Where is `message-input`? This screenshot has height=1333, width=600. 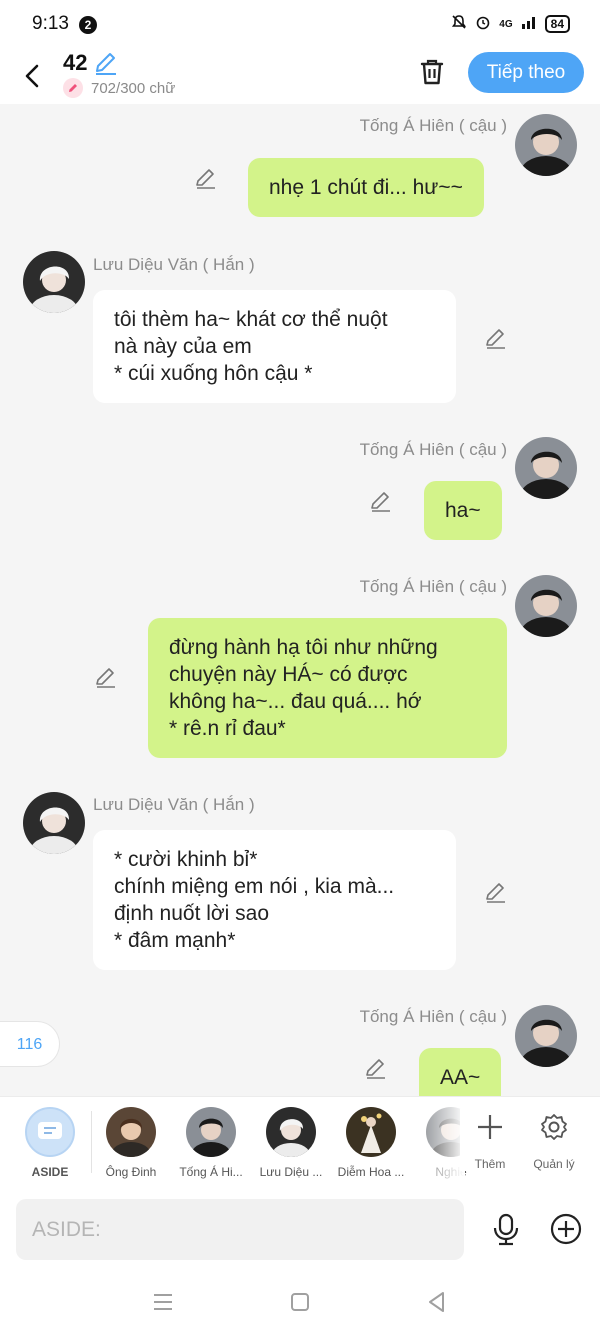
message-input is located at coordinates (240, 1229).